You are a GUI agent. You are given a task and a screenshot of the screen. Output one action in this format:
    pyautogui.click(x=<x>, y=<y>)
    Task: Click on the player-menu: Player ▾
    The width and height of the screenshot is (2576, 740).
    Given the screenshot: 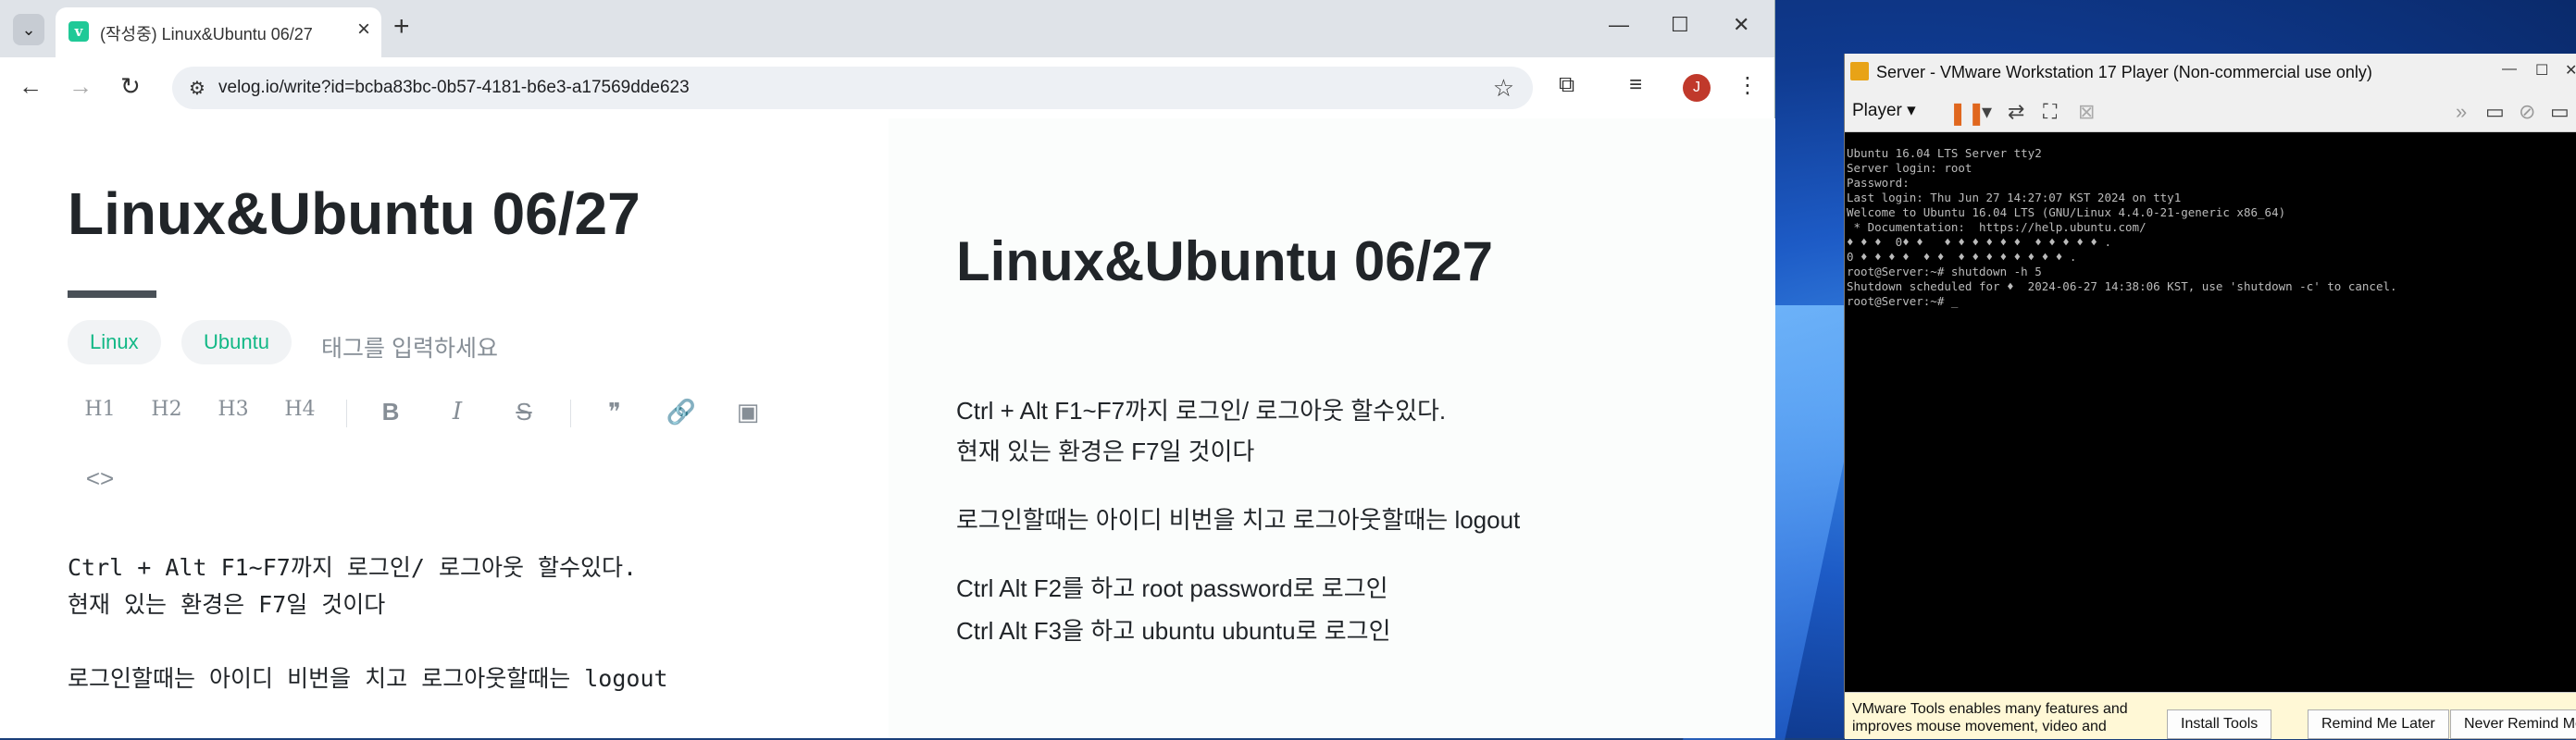 What is the action you would take?
    pyautogui.click(x=1884, y=111)
    